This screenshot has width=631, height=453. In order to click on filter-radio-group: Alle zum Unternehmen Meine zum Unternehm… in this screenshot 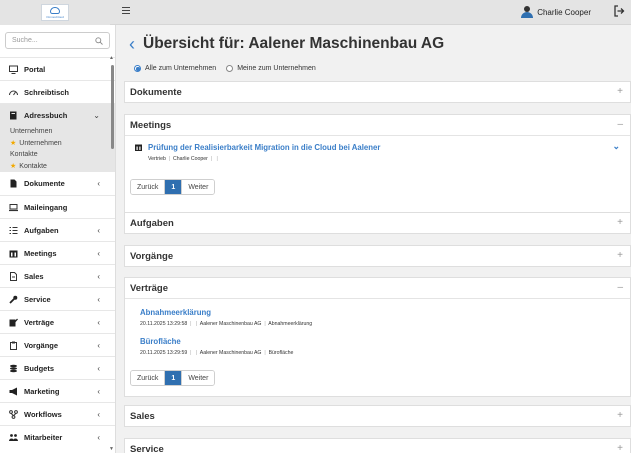, I will do `click(225, 68)`.